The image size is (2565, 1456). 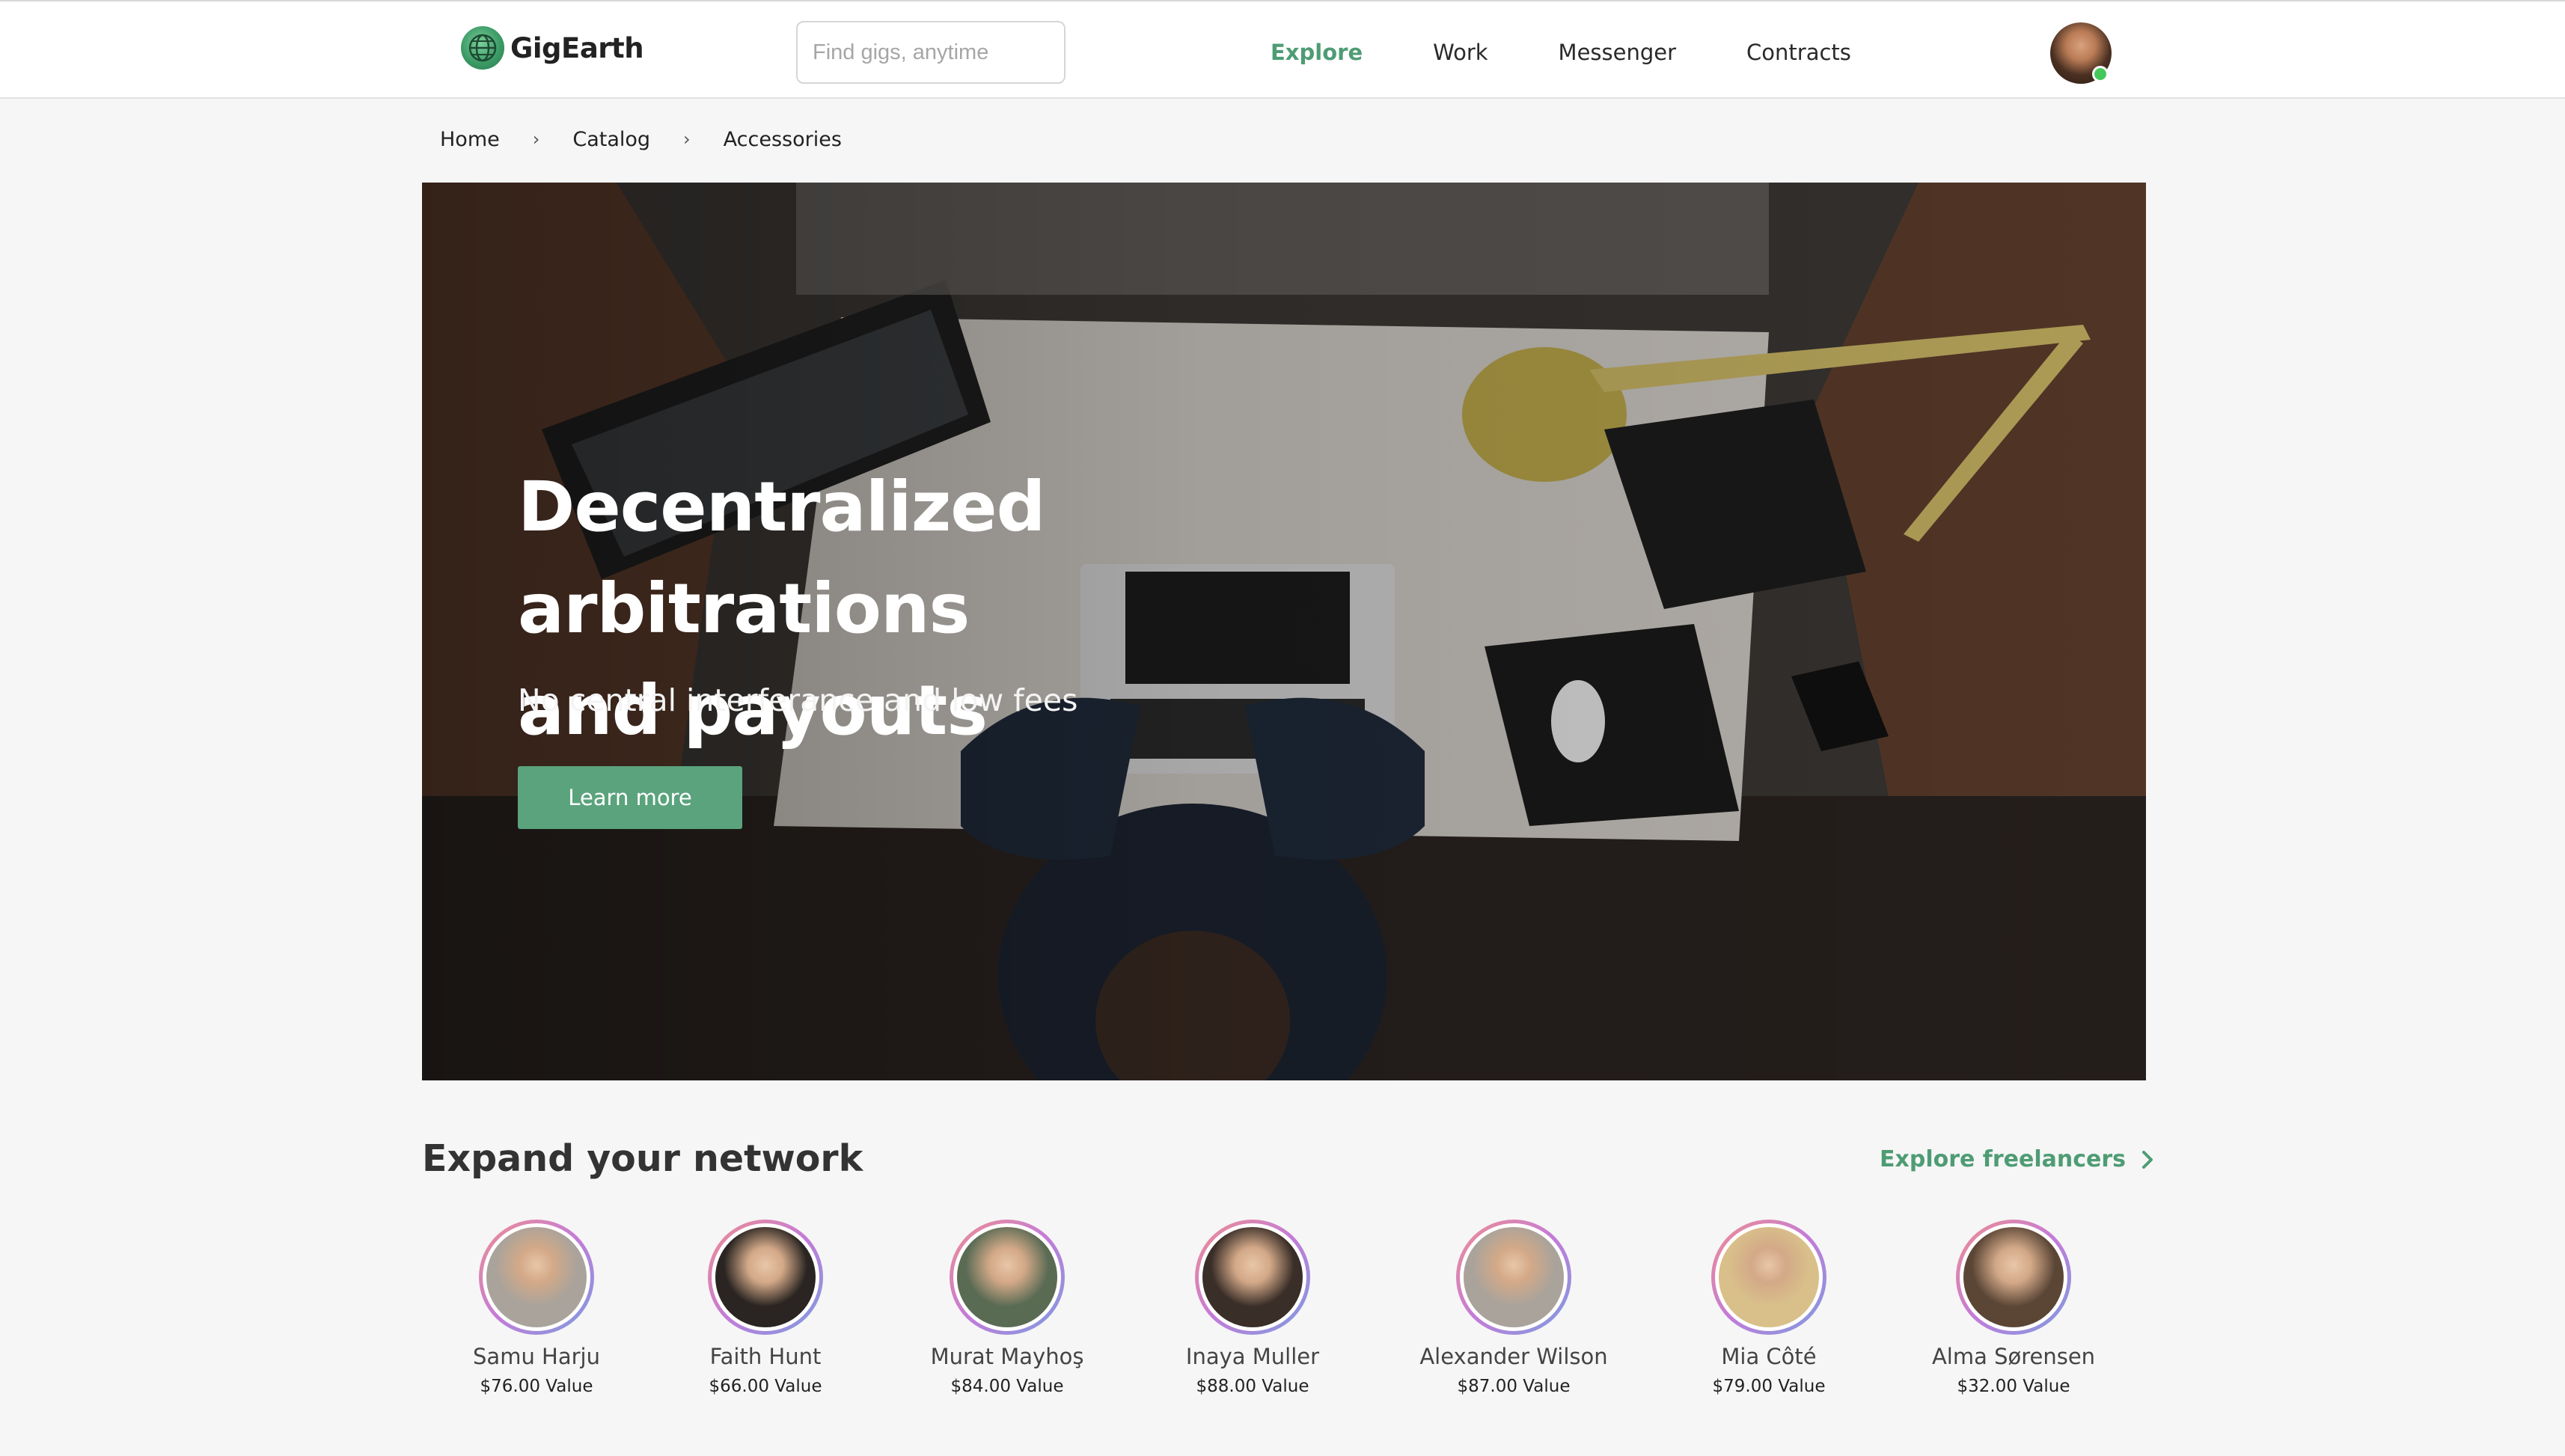 What do you see at coordinates (783, 139) in the screenshot?
I see `breadcrumb-accessories: Accessories` at bounding box center [783, 139].